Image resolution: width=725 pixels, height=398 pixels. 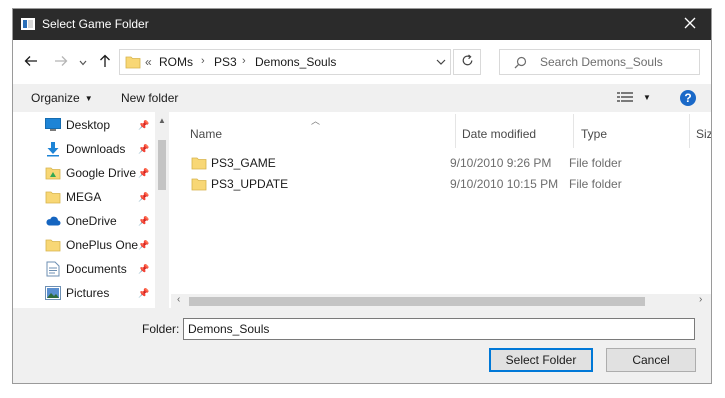 I want to click on refresh-icon, so click(x=467, y=62).